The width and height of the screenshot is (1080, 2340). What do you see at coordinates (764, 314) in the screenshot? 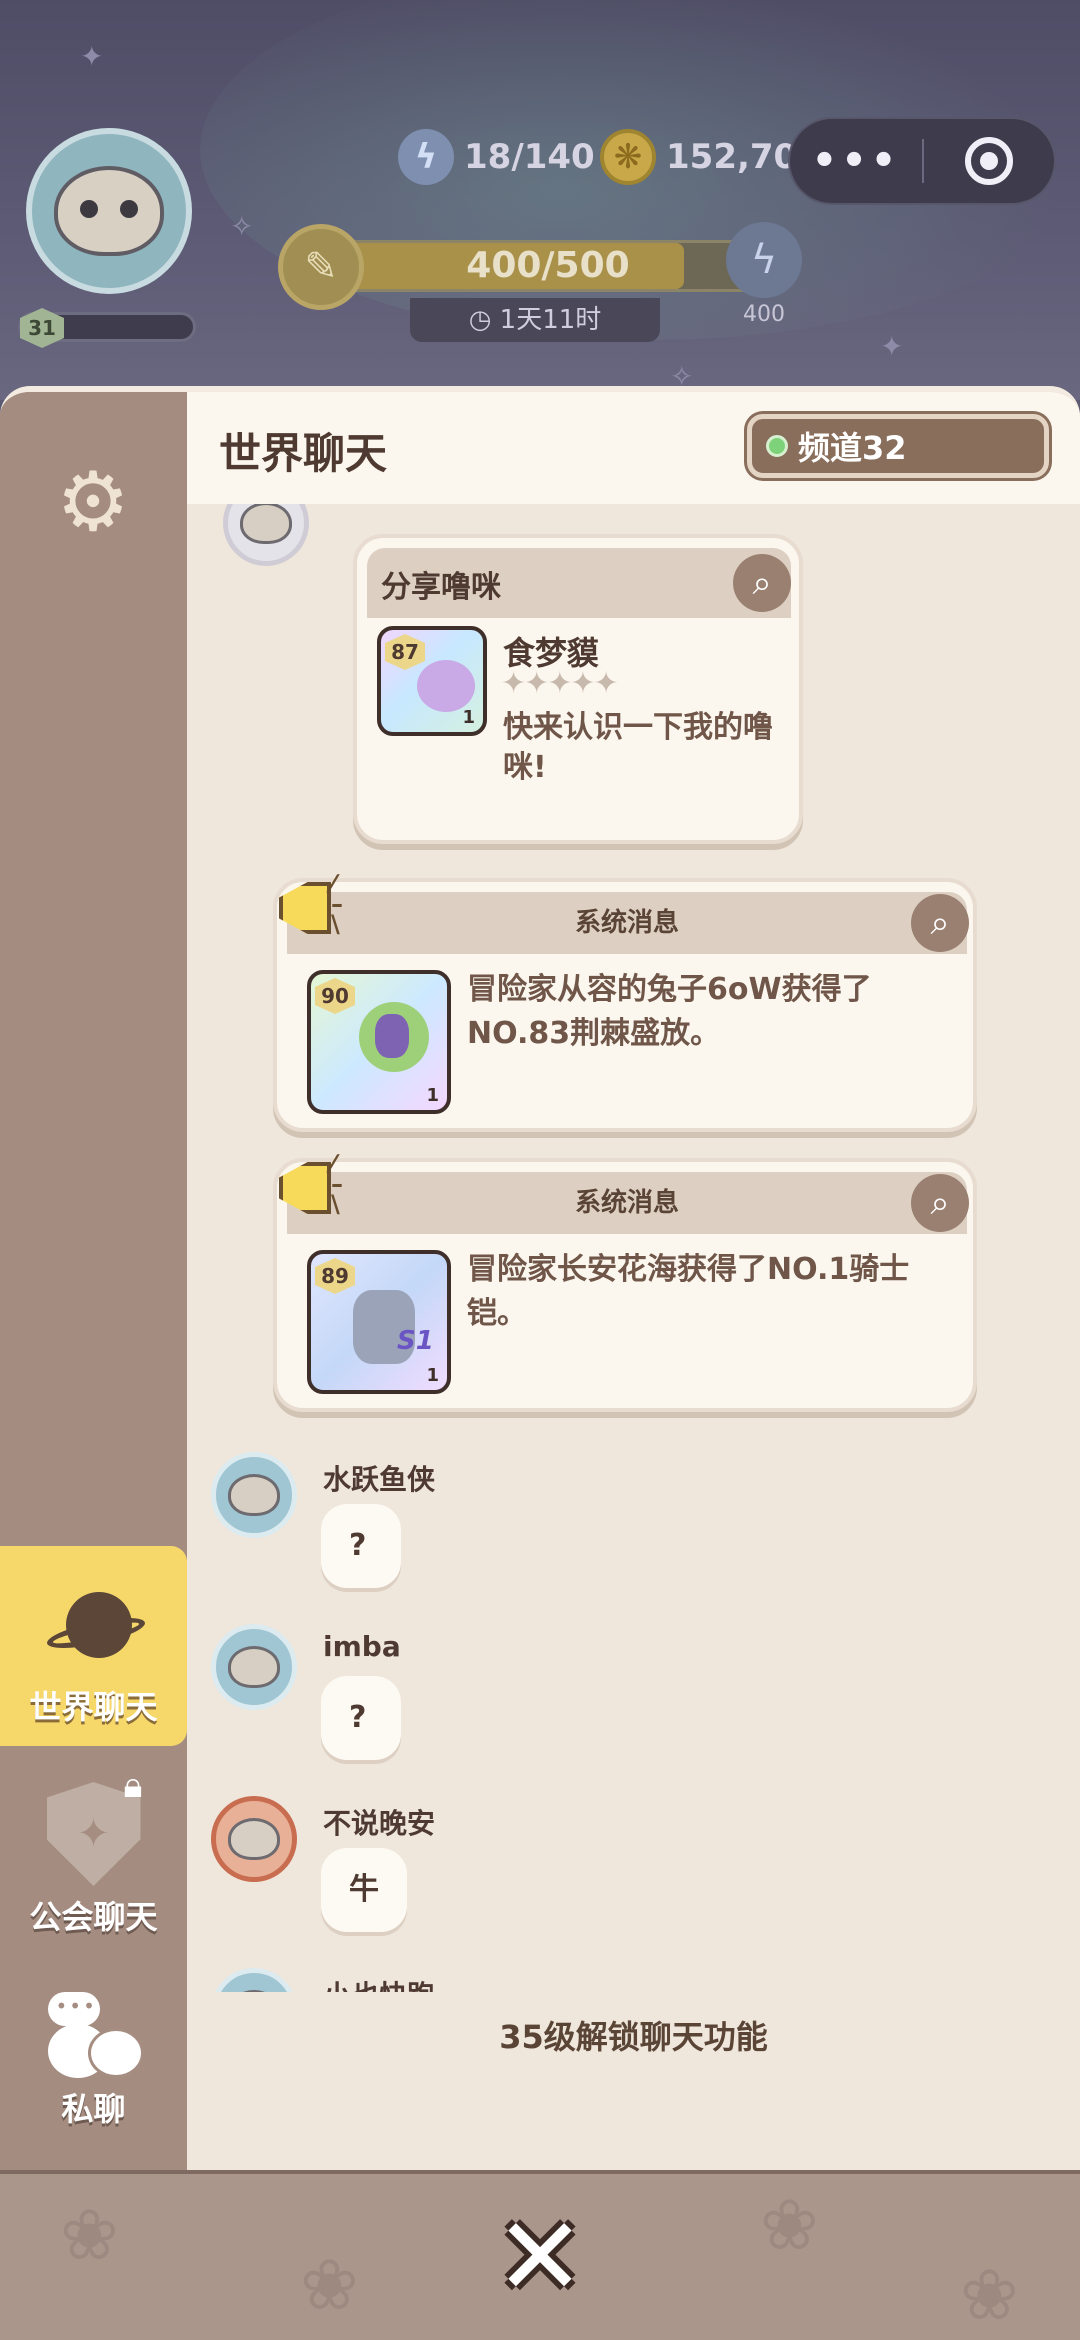
I see `quest-reward-count: 400` at bounding box center [764, 314].